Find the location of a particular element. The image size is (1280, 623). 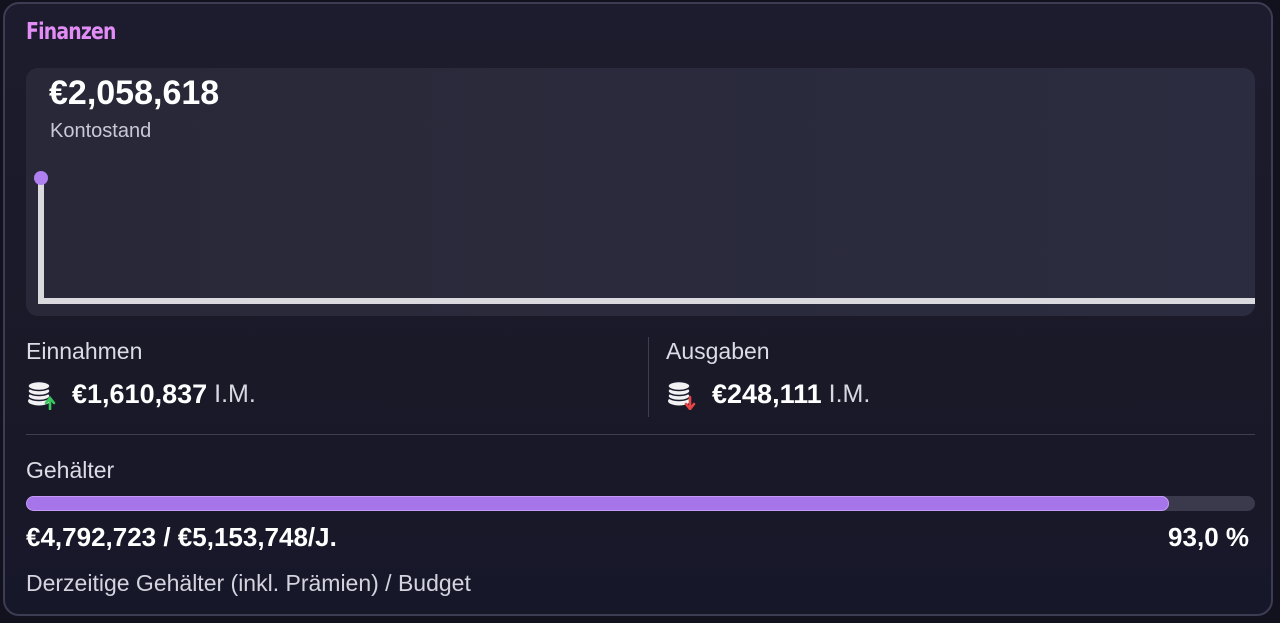

salary-values: €4,792,723 / €5,153,748/J. is located at coordinates (181, 537).